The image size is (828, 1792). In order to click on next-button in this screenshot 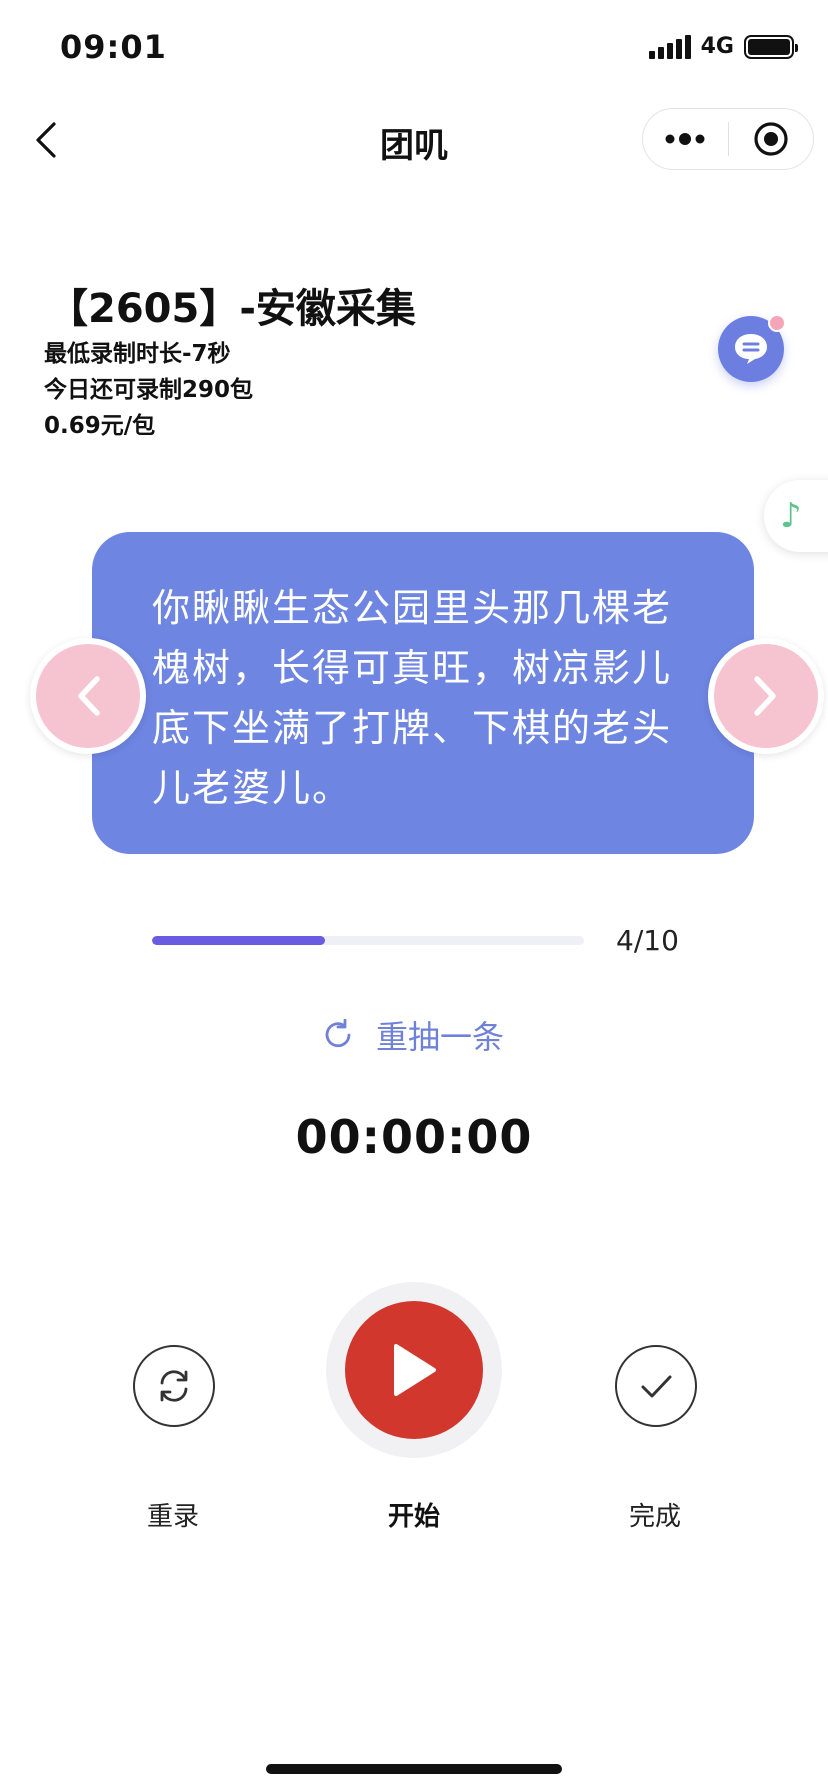, I will do `click(766, 696)`.